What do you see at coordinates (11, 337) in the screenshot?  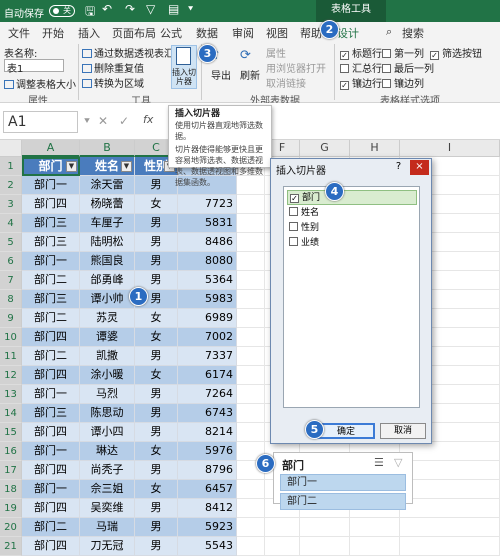 I see `row-header: 10` at bounding box center [11, 337].